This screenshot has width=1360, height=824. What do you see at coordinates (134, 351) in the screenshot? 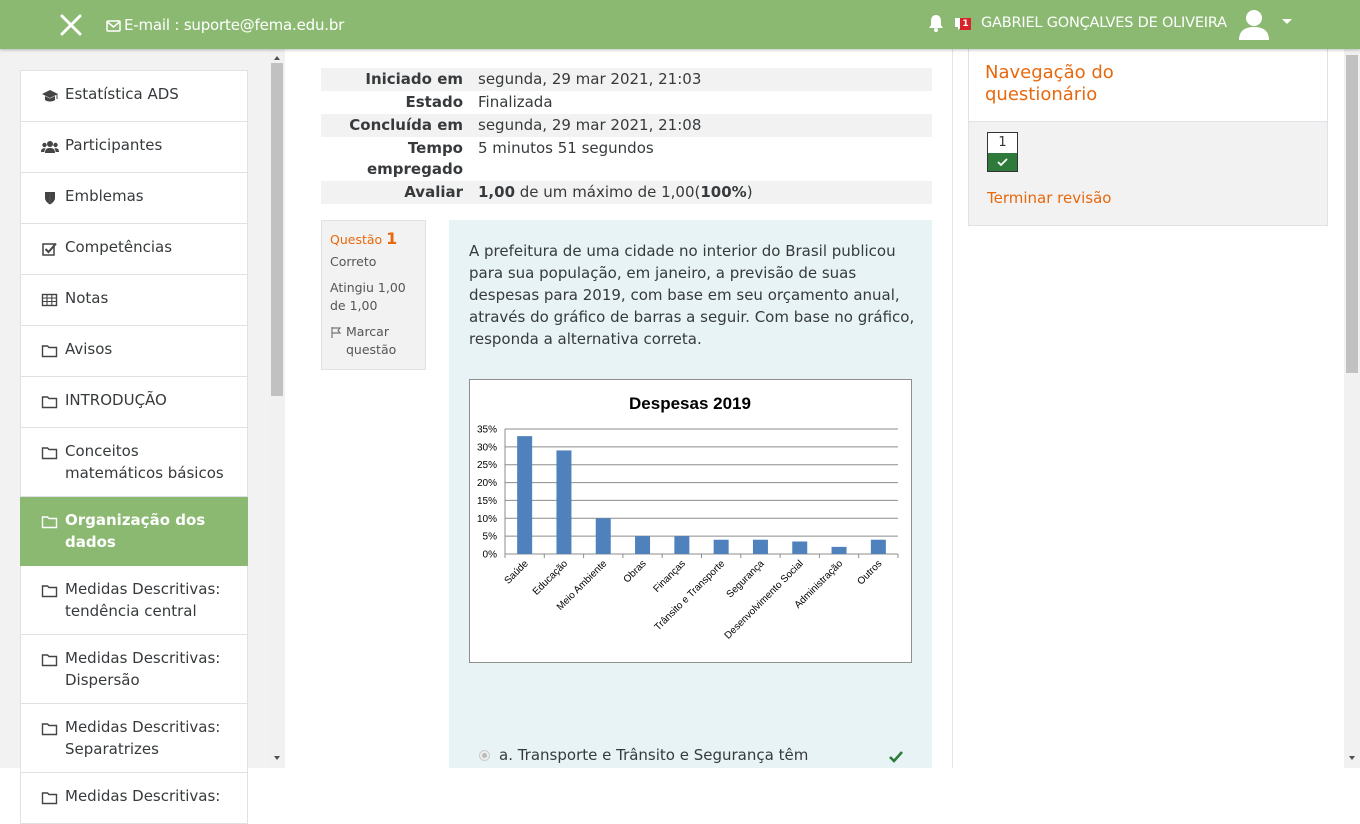
I see `sidebar-item: Avisos` at bounding box center [134, 351].